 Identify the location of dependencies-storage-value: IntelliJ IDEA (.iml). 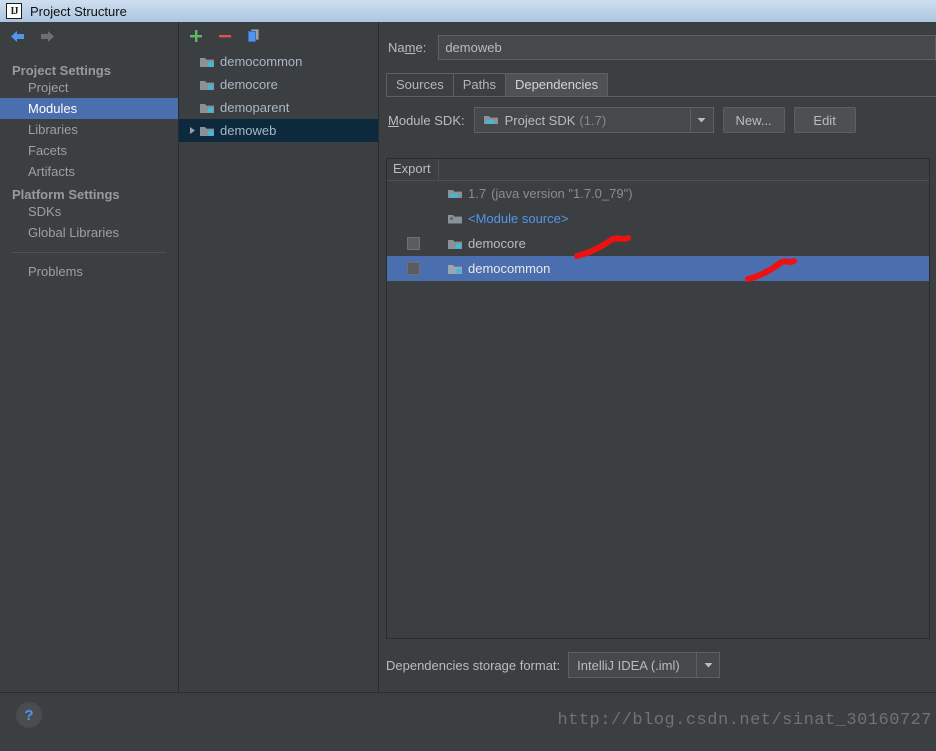
(628, 665).